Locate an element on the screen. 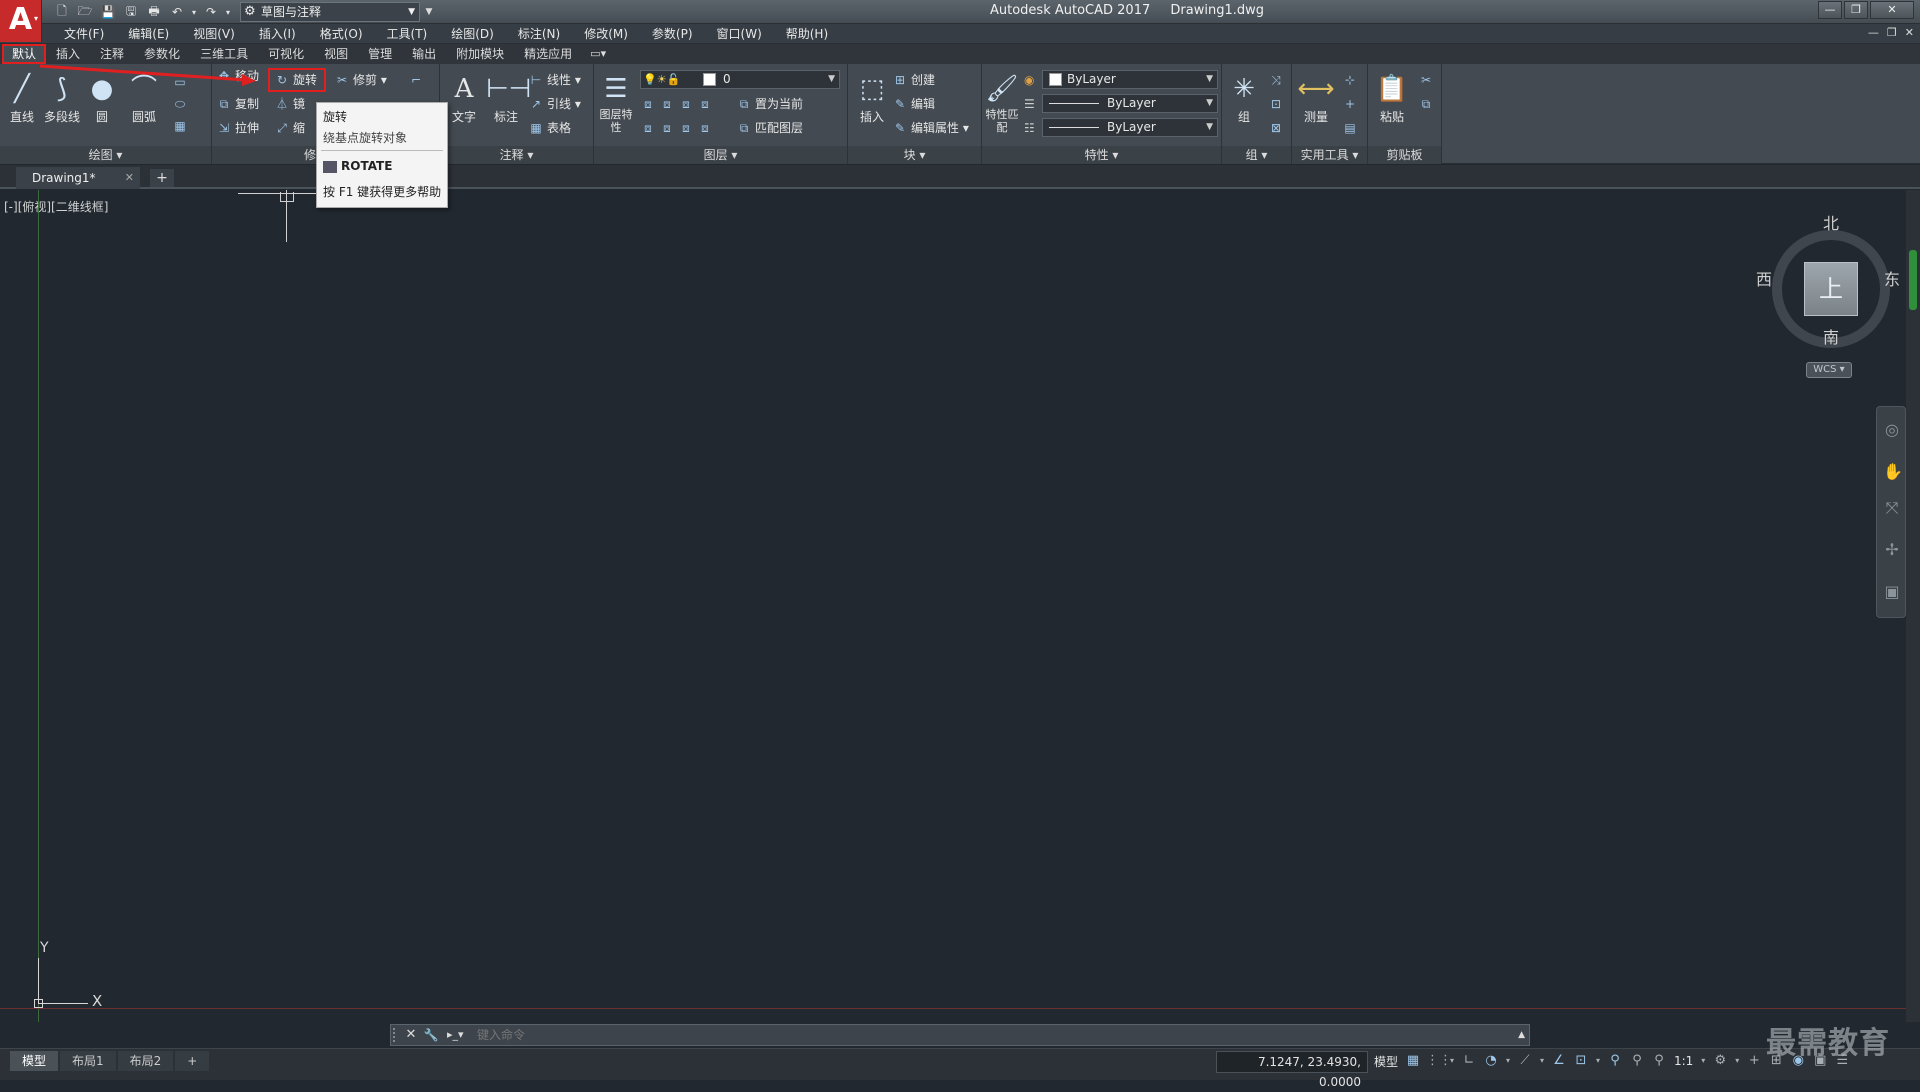  mirror-button: ⏃ 镜 is located at coordinates (289, 104).